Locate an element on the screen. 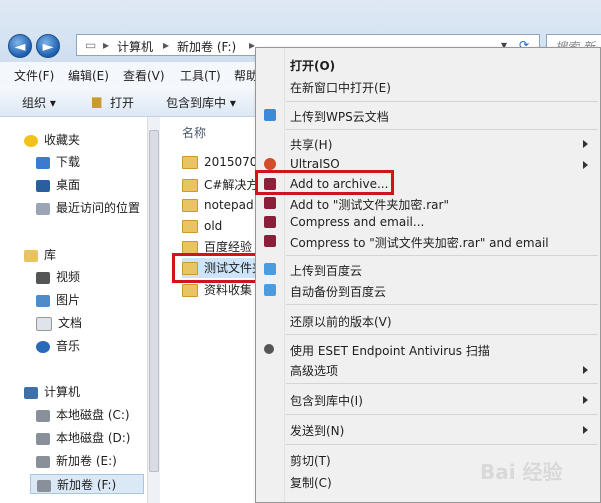 This screenshot has width=601, height=503. menu-item-include-library: 包含到库中(I) is located at coordinates (326, 400).